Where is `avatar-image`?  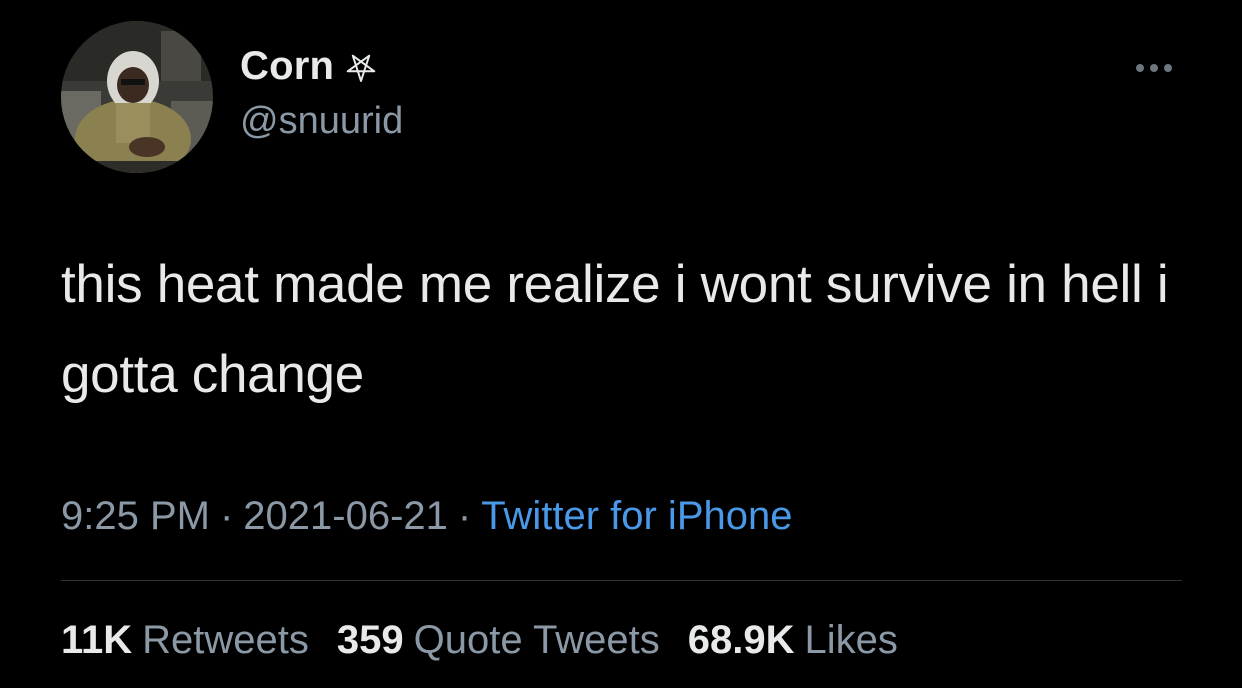 avatar-image is located at coordinates (137, 97).